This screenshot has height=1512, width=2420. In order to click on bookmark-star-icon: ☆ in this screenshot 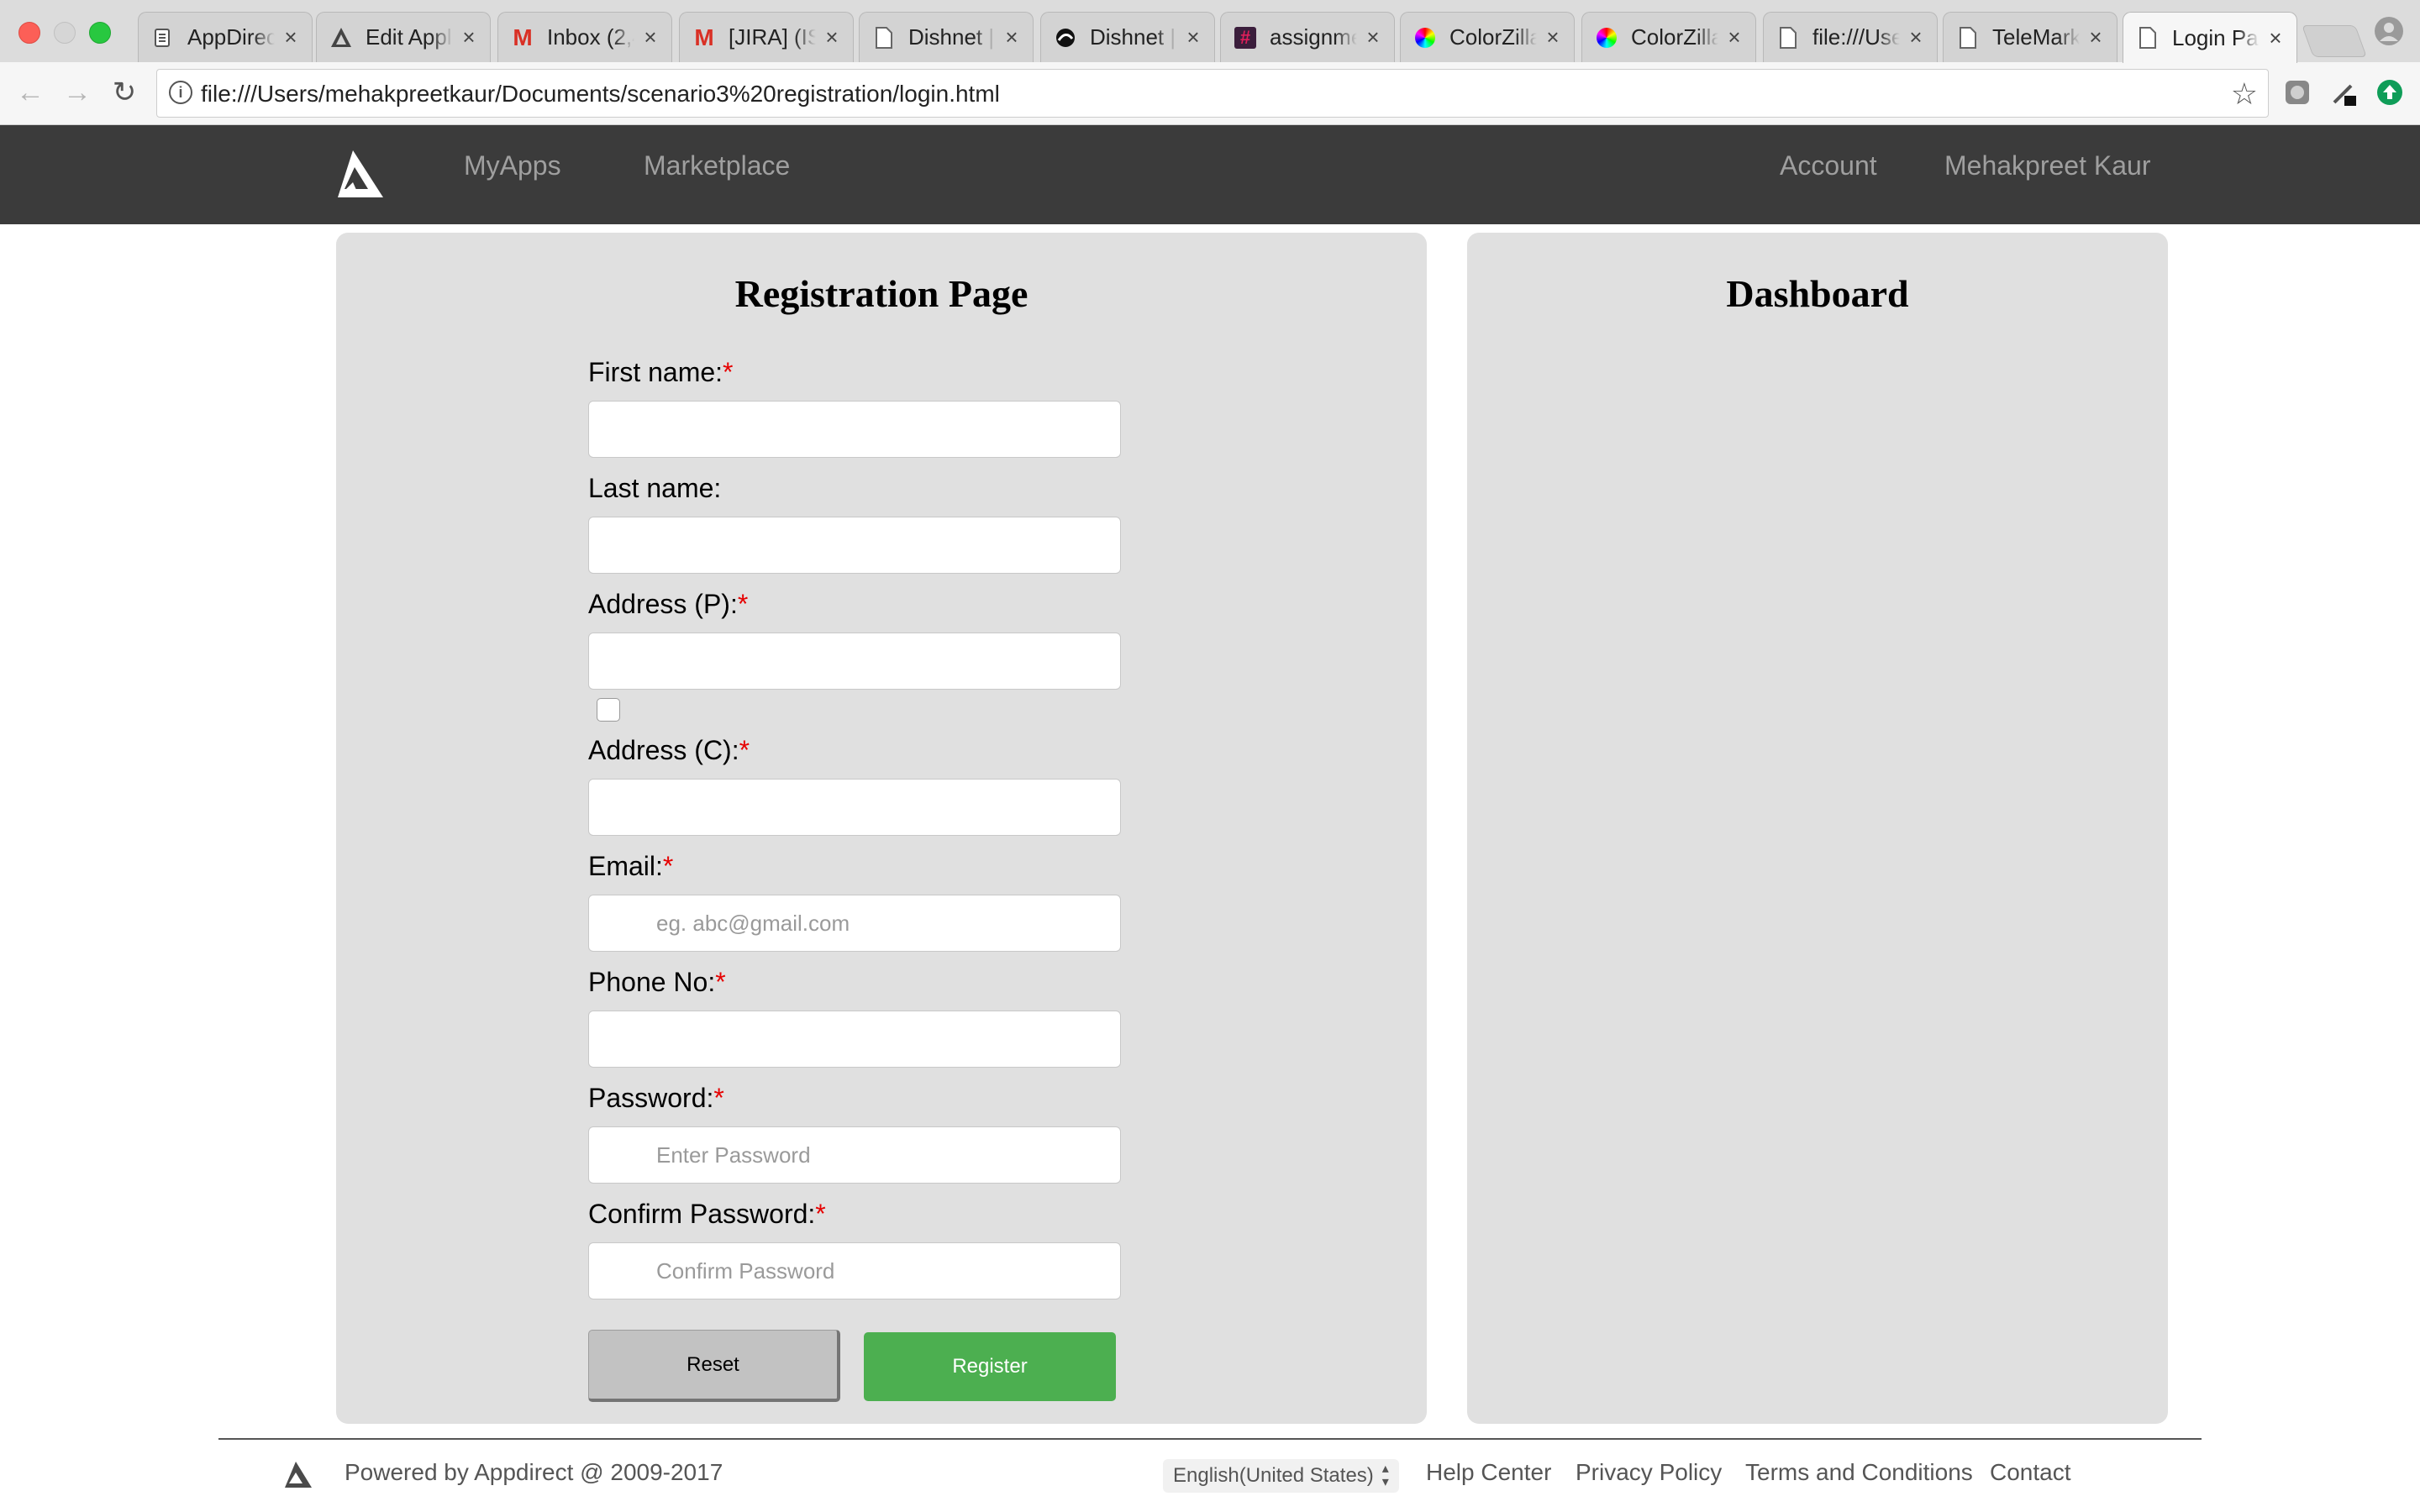, I will do `click(2244, 94)`.